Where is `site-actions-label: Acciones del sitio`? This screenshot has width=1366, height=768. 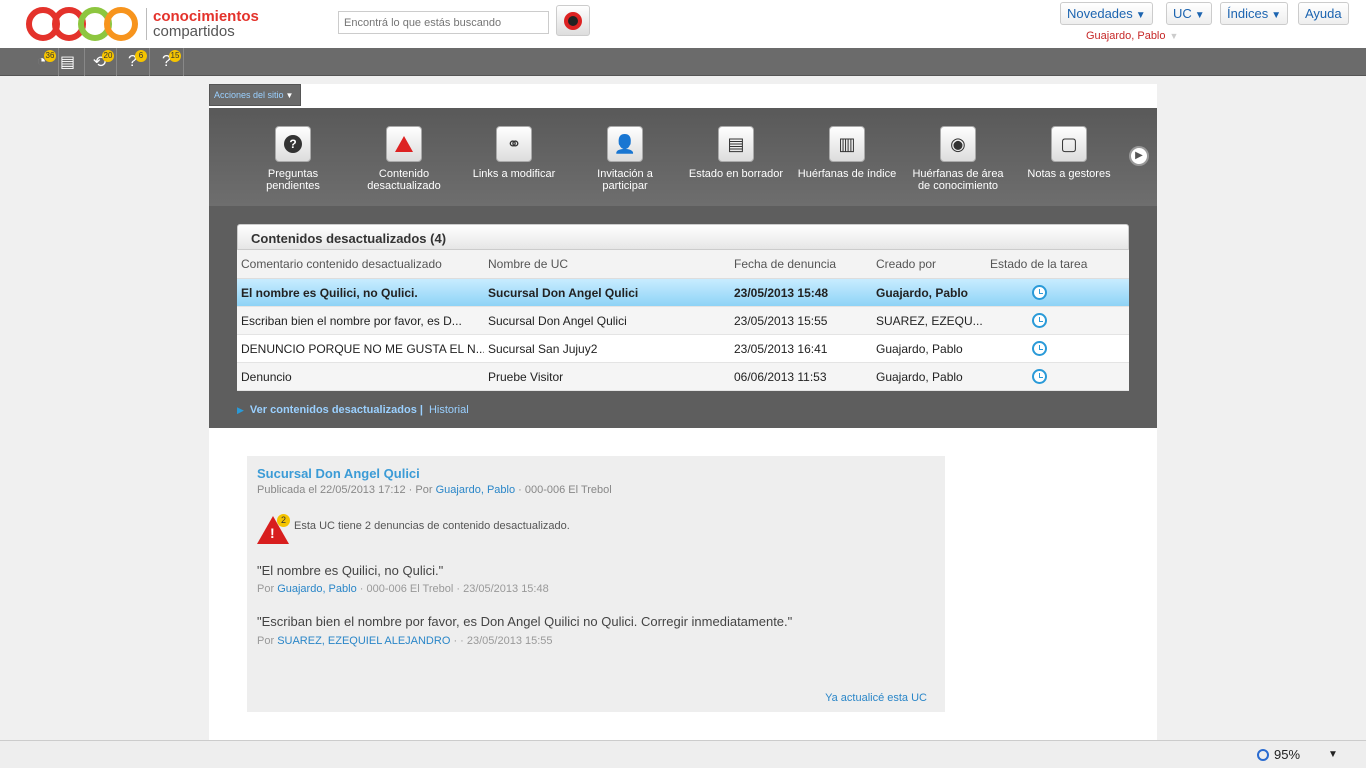 site-actions-label: Acciones del sitio is located at coordinates (249, 95).